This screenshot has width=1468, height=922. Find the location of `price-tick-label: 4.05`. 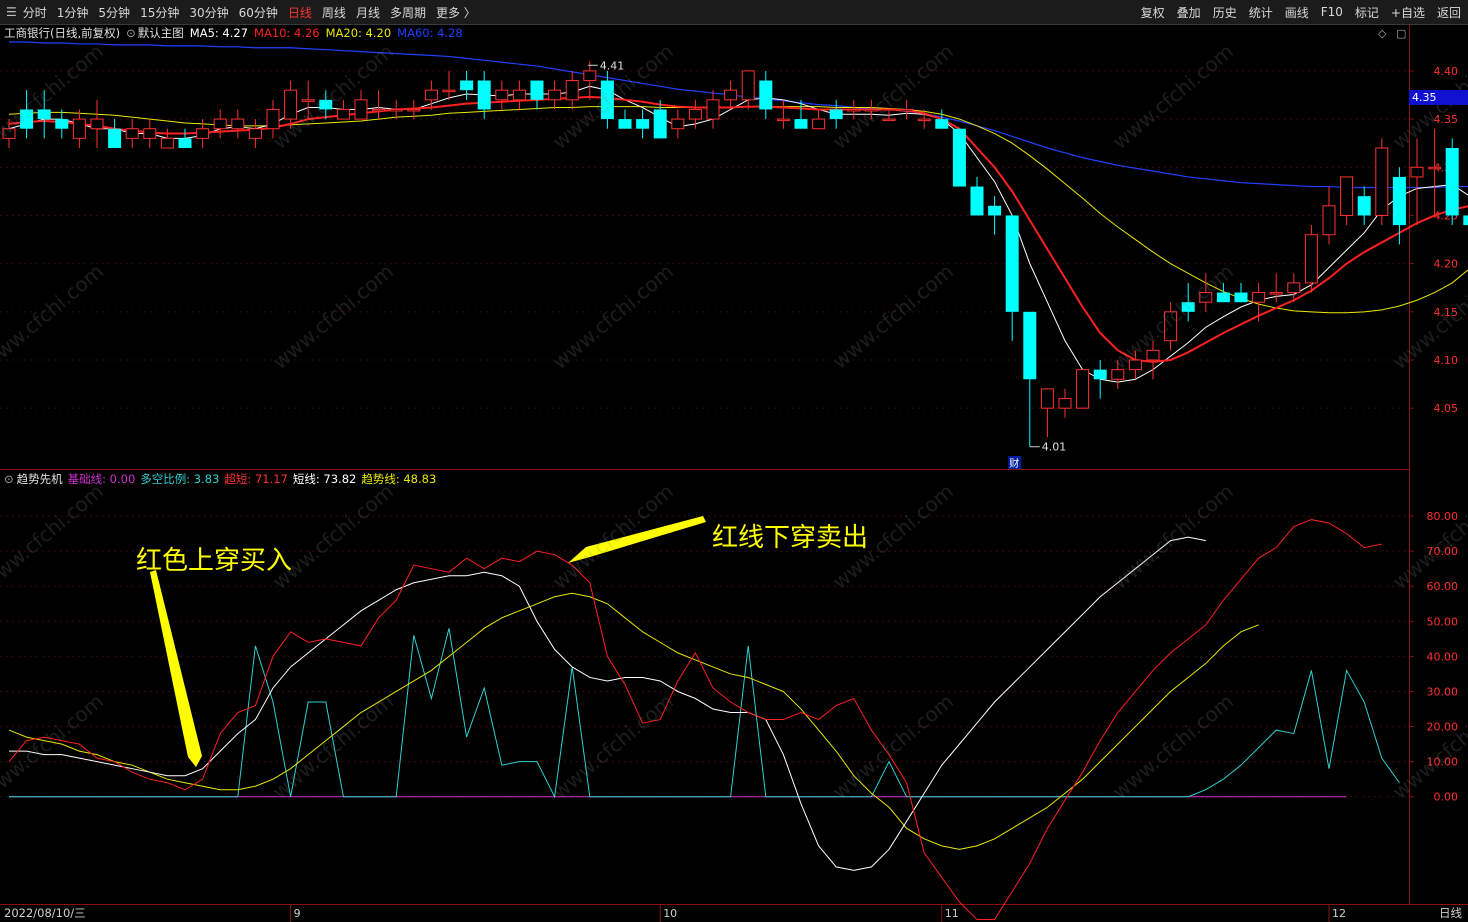

price-tick-label: 4.05 is located at coordinates (1446, 408).